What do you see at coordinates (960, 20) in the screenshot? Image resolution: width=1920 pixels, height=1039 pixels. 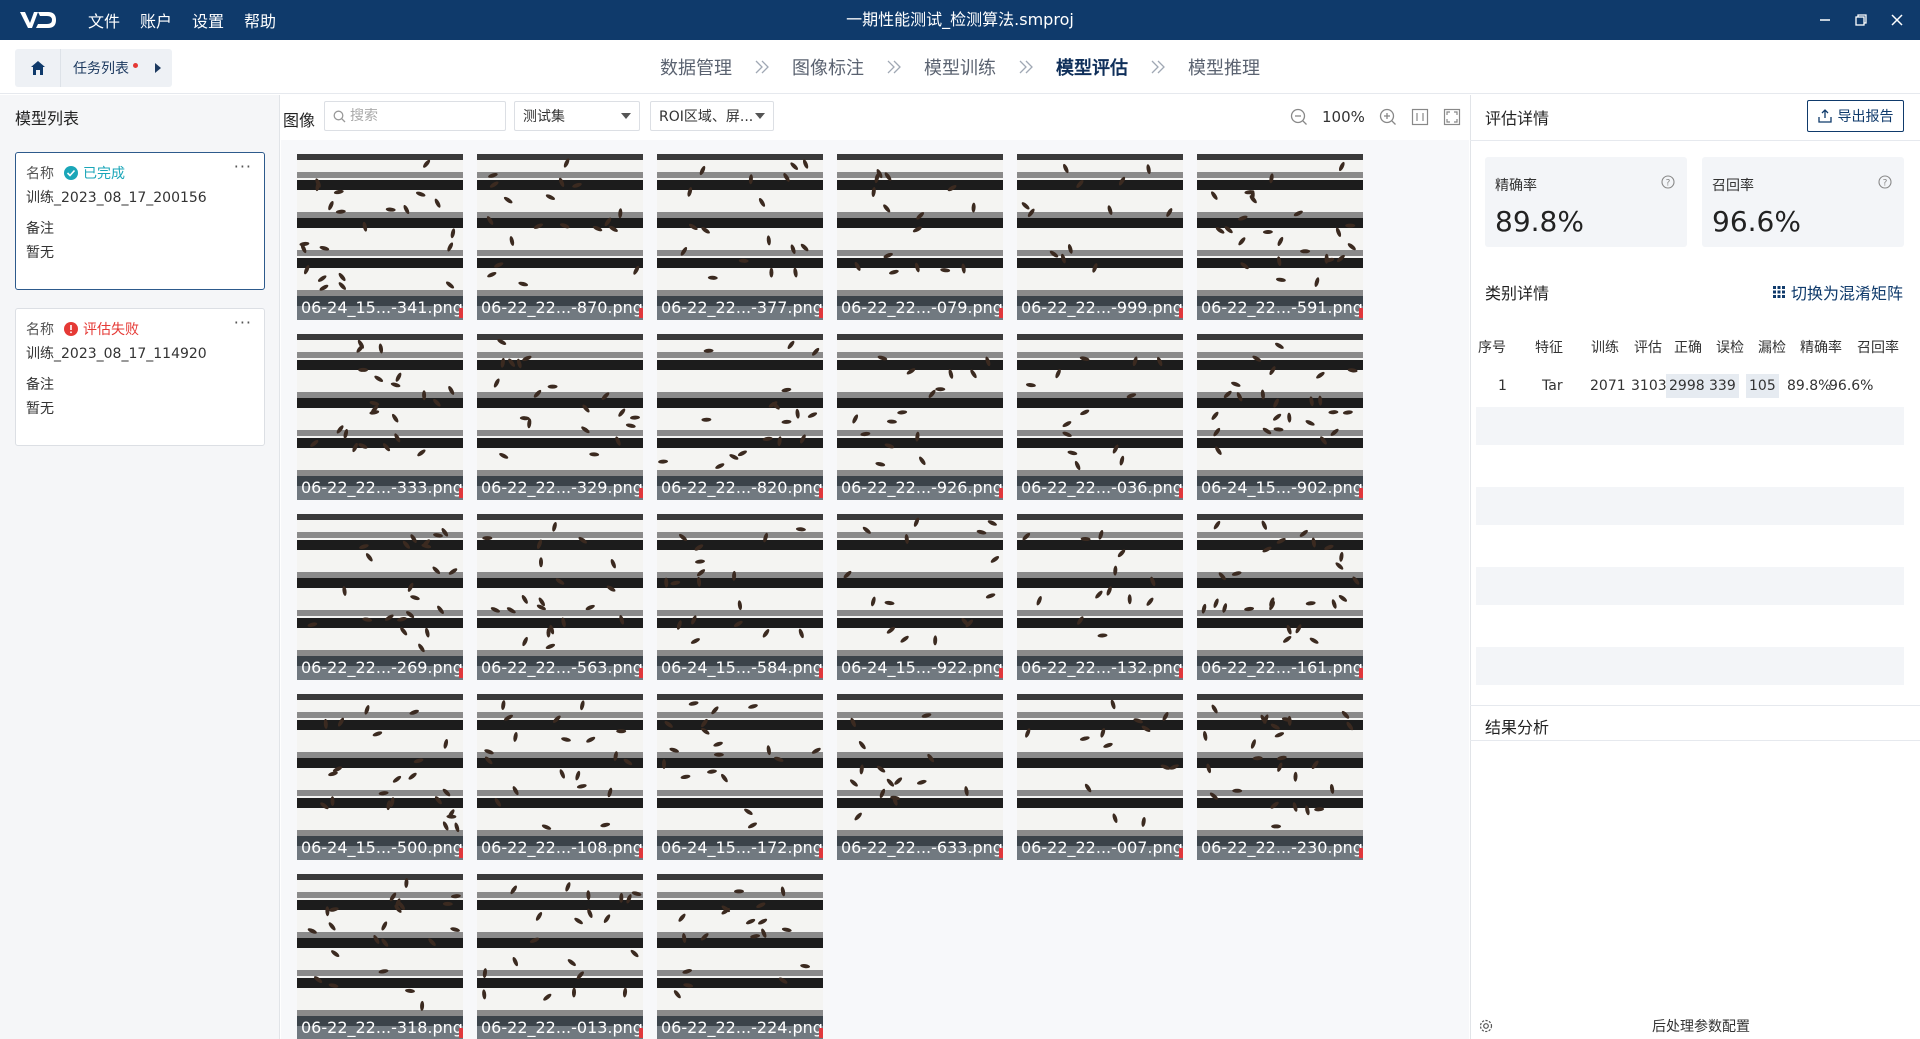 I see `title-bar: 文件 账户 设置 帮助 一期性能测试_检测算法.smproj` at bounding box center [960, 20].